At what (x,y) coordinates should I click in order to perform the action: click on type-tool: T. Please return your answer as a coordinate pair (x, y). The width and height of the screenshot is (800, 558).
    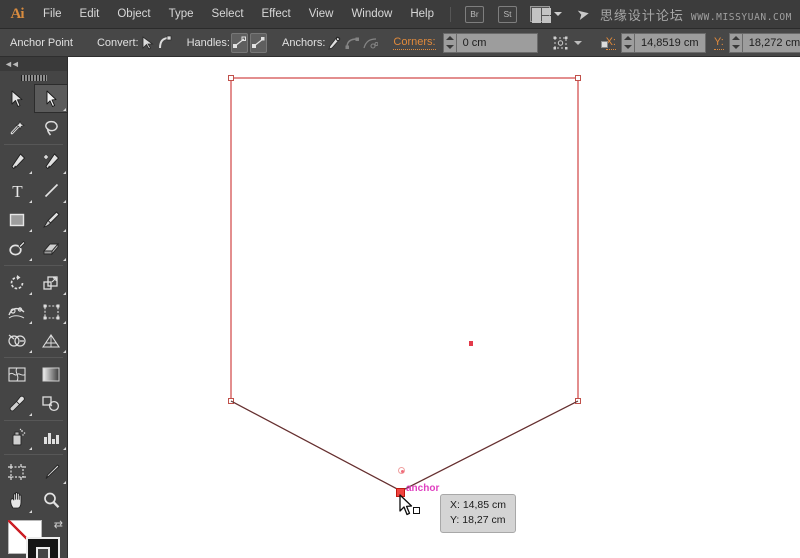
    Looking at the image, I should click on (17, 190).